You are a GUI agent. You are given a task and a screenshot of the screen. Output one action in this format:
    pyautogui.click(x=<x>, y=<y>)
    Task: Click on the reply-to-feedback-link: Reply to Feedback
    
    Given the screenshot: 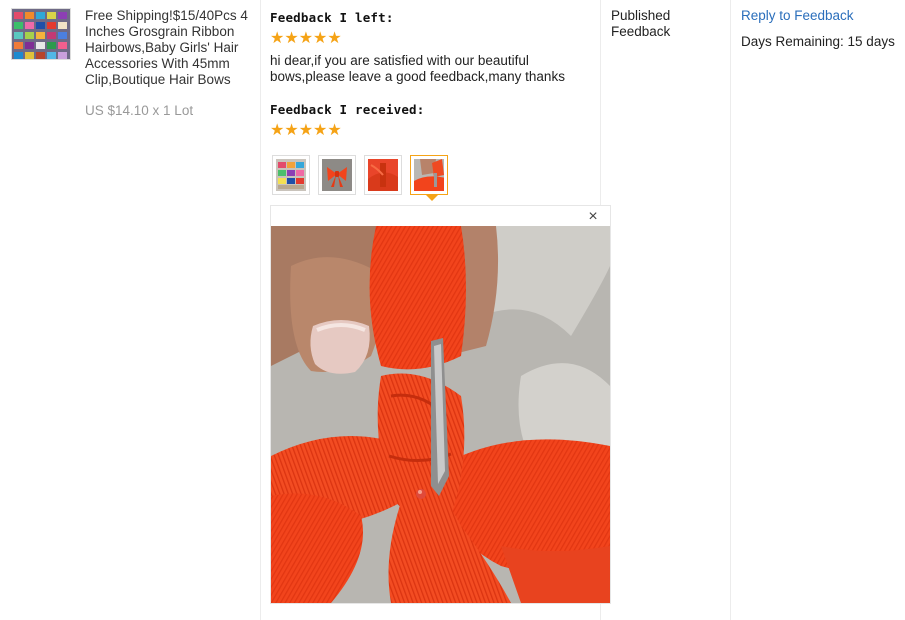 What is the action you would take?
    pyautogui.click(x=797, y=15)
    